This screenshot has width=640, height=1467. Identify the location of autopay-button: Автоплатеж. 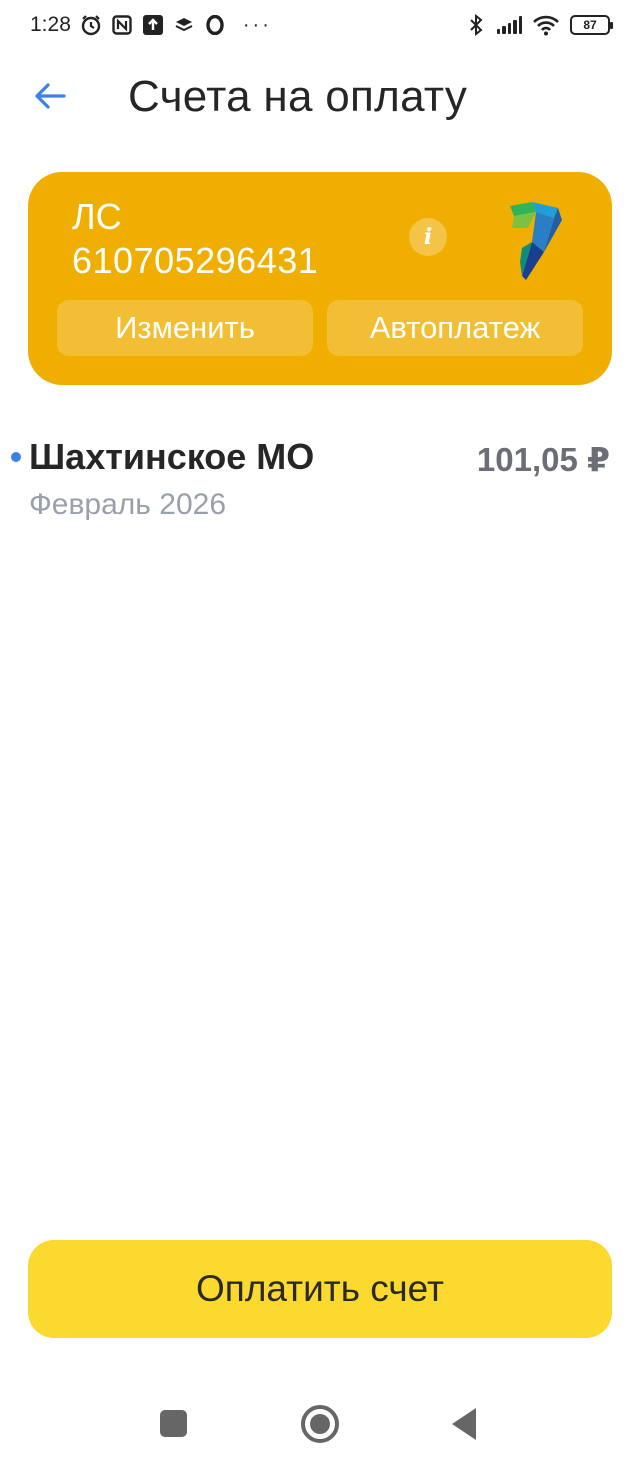
(455, 328).